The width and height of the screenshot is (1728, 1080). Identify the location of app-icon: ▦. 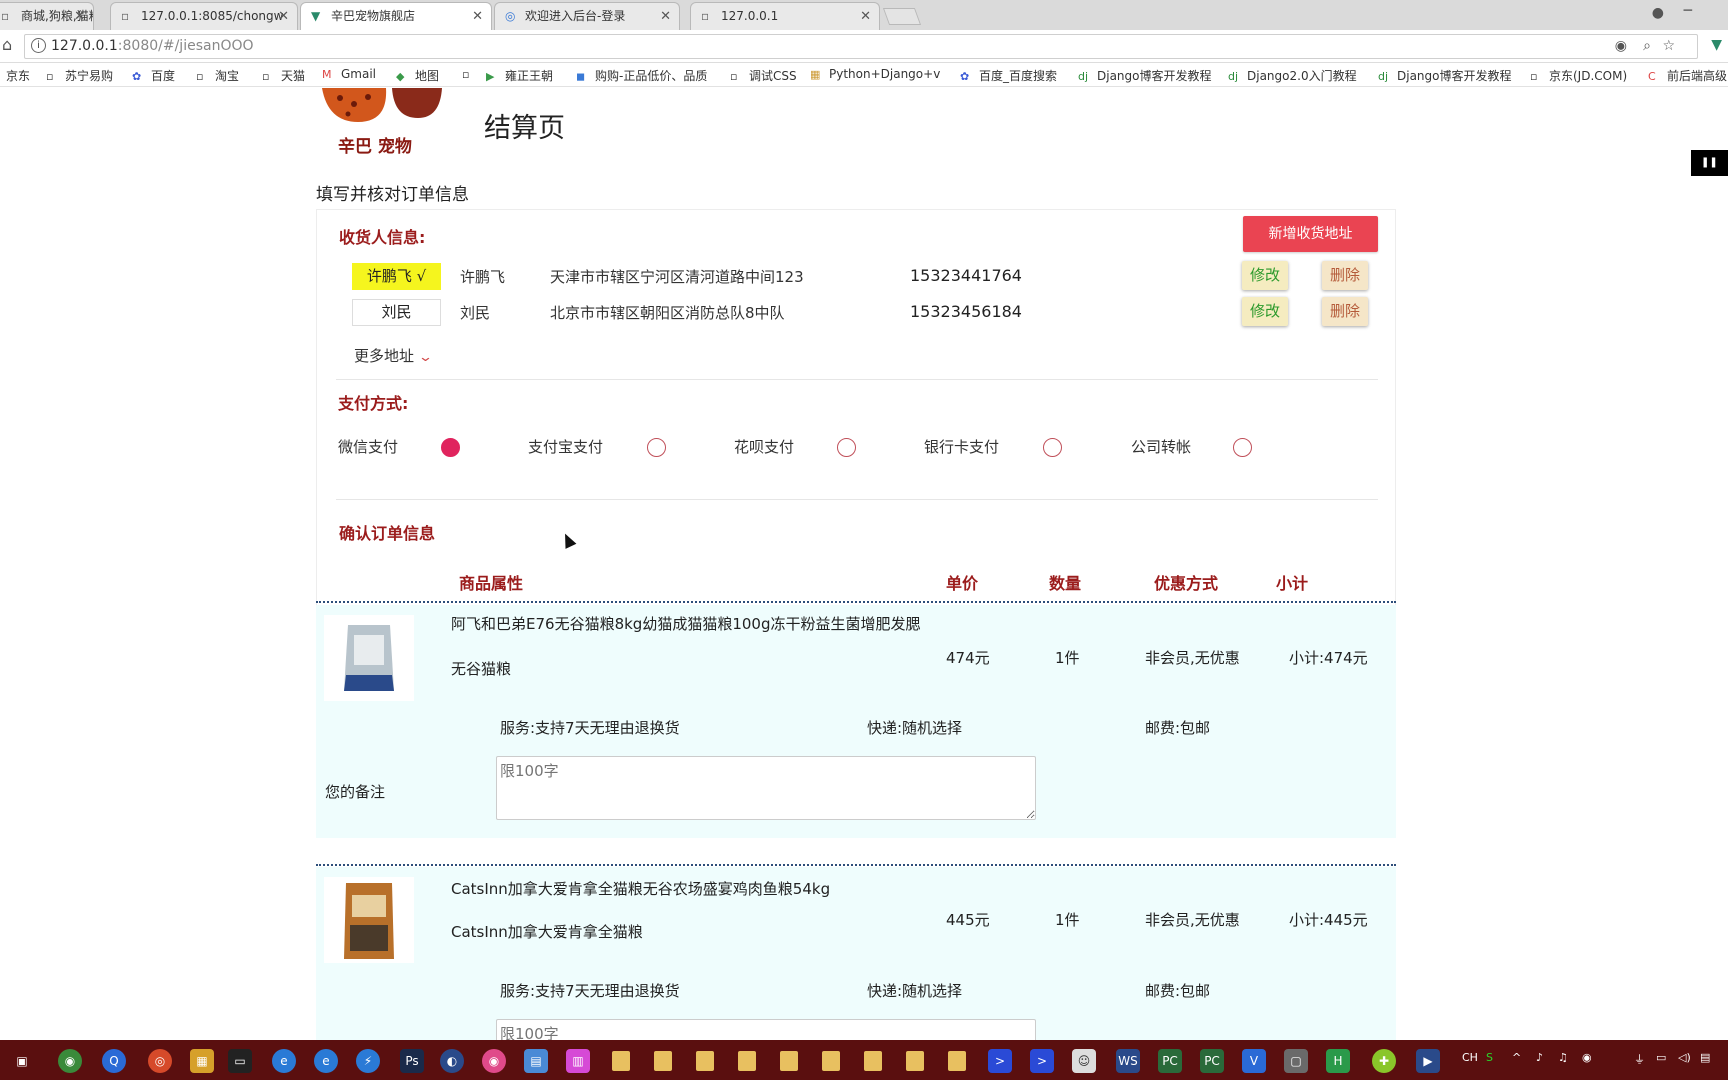
(202, 1061).